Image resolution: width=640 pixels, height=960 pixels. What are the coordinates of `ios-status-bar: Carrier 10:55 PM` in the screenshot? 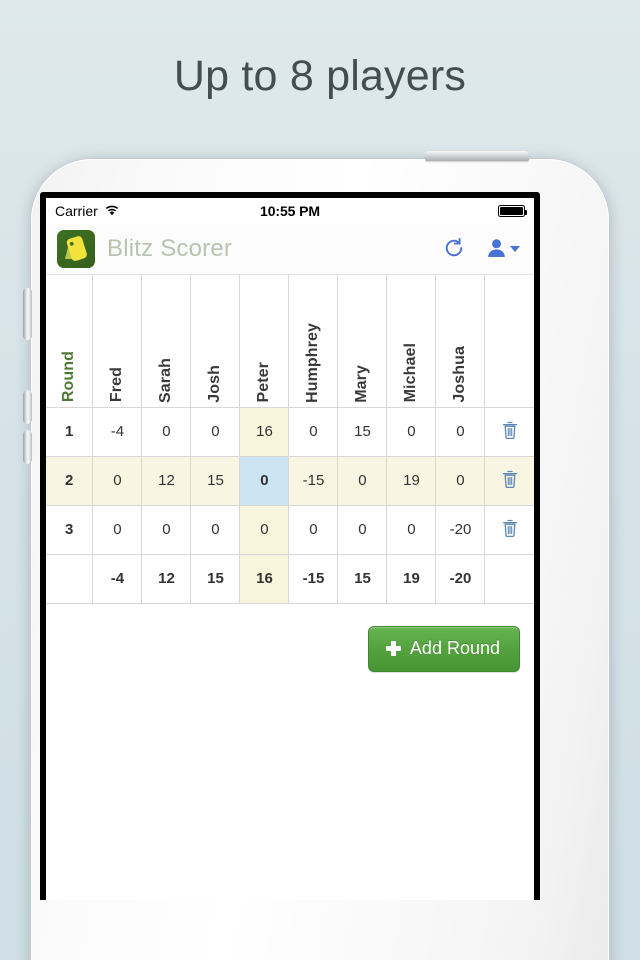 It's located at (290, 211).